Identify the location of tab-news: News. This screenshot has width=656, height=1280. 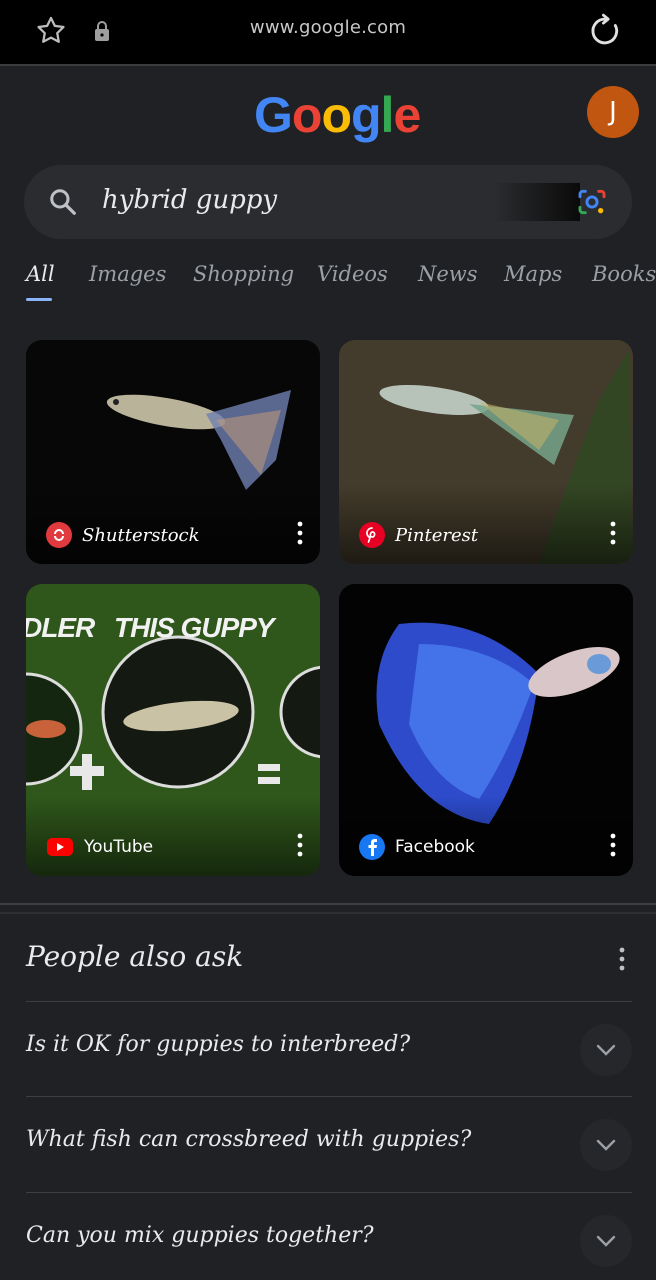
(448, 274).